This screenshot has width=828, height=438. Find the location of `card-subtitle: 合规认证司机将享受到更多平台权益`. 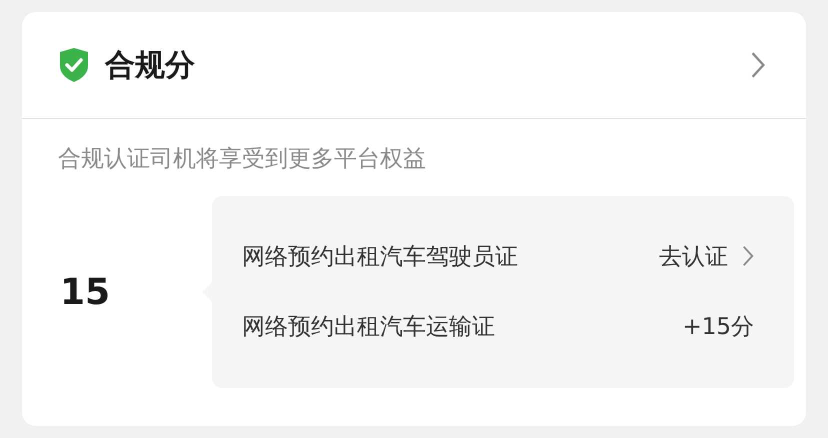

card-subtitle: 合规认证司机将享受到更多平台权益 is located at coordinates (242, 159).